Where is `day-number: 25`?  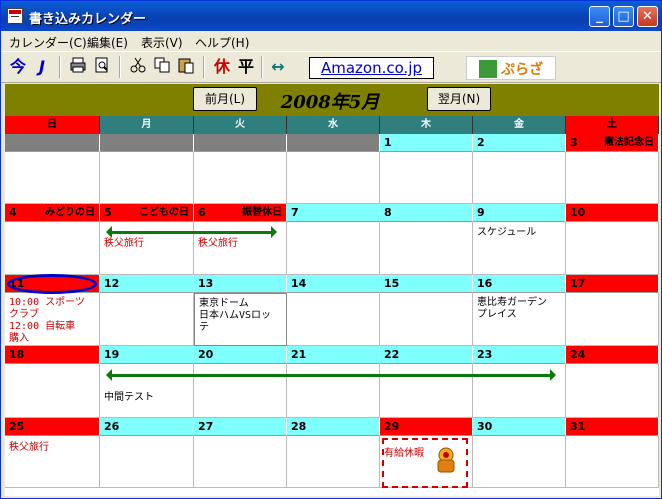
day-number: 25 is located at coordinates (52, 427).